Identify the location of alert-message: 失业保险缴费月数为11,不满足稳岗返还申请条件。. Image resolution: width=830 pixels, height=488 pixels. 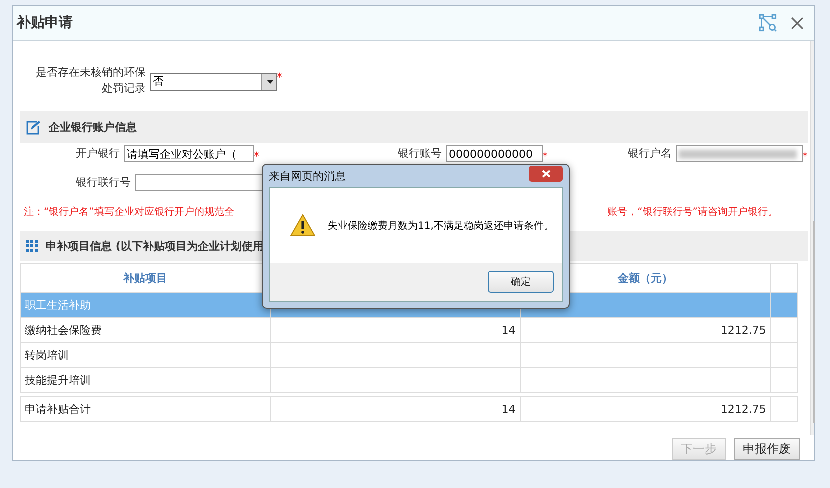
(441, 226).